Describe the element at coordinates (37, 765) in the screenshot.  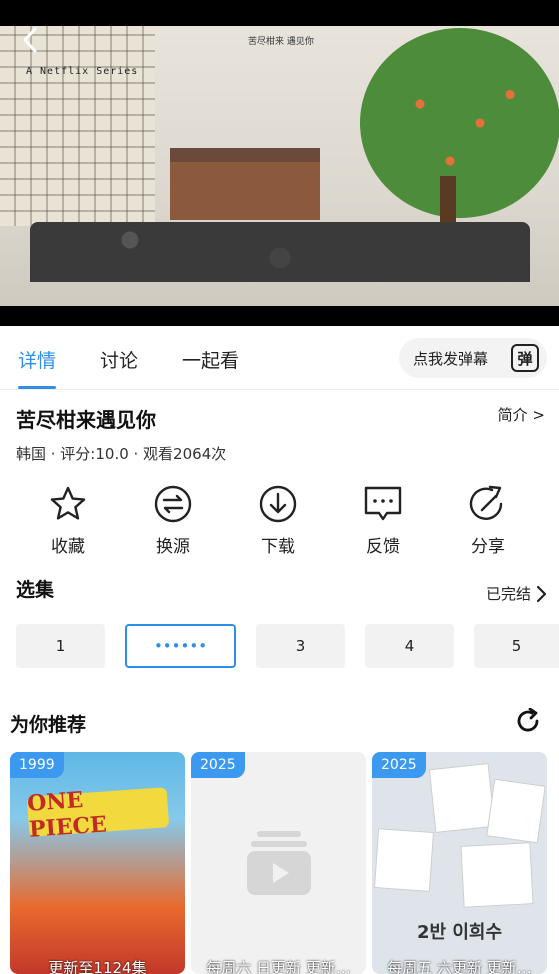
I see `year-badge: 1999` at that location.